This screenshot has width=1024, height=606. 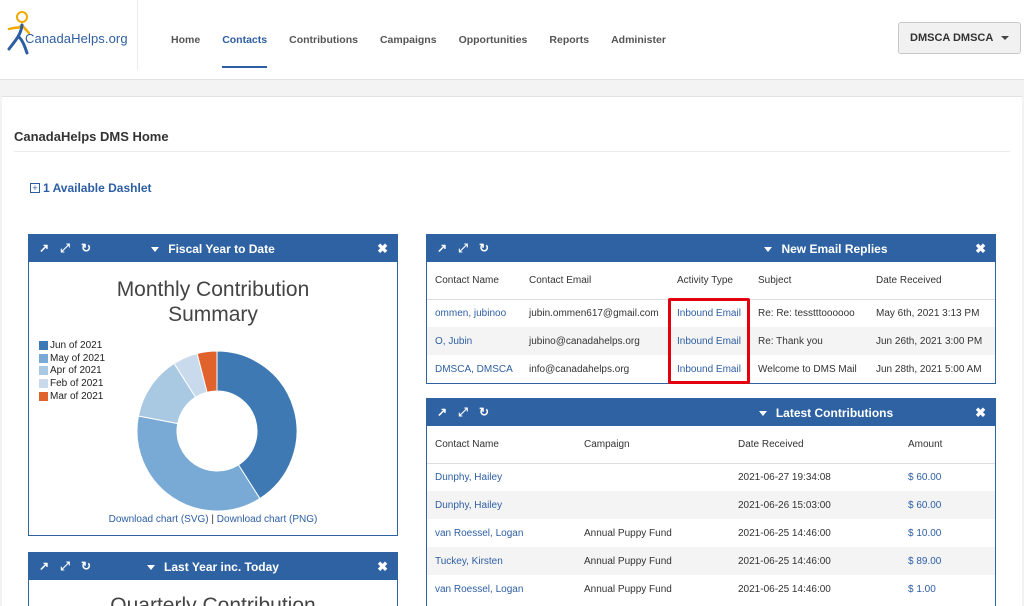 I want to click on download-png-link: Download chart (PNG), so click(x=267, y=519).